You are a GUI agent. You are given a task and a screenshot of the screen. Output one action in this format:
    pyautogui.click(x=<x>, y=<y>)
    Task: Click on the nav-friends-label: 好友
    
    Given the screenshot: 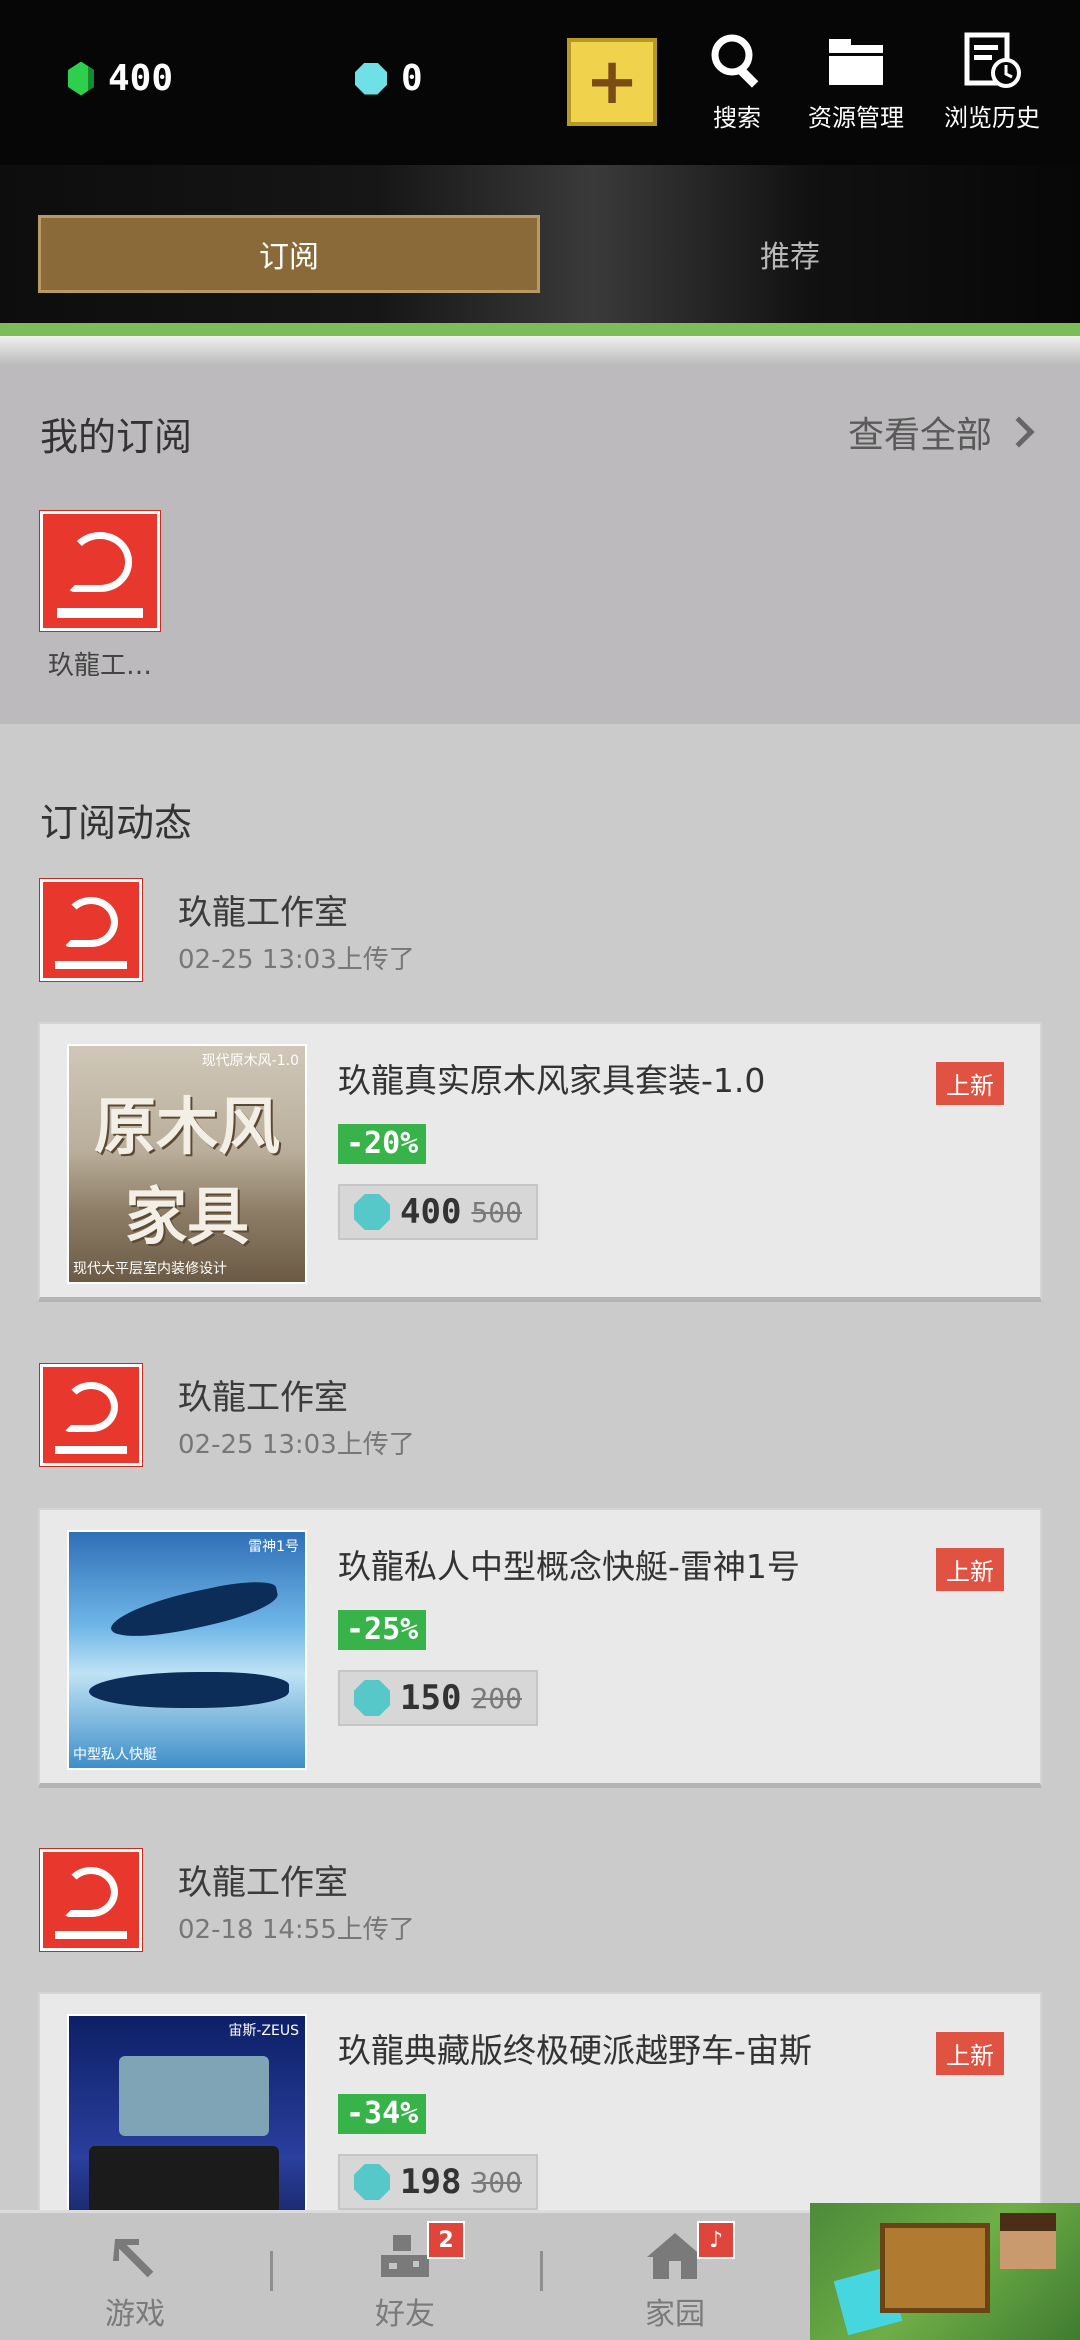 What is the action you would take?
    pyautogui.click(x=405, y=2314)
    